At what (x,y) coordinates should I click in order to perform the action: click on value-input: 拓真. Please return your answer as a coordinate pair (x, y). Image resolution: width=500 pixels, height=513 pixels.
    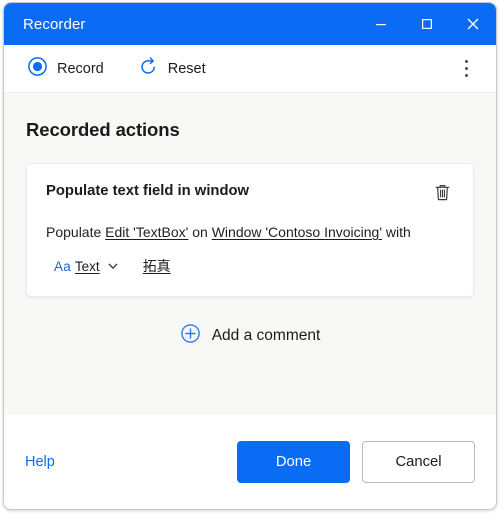
    Looking at the image, I should click on (157, 266).